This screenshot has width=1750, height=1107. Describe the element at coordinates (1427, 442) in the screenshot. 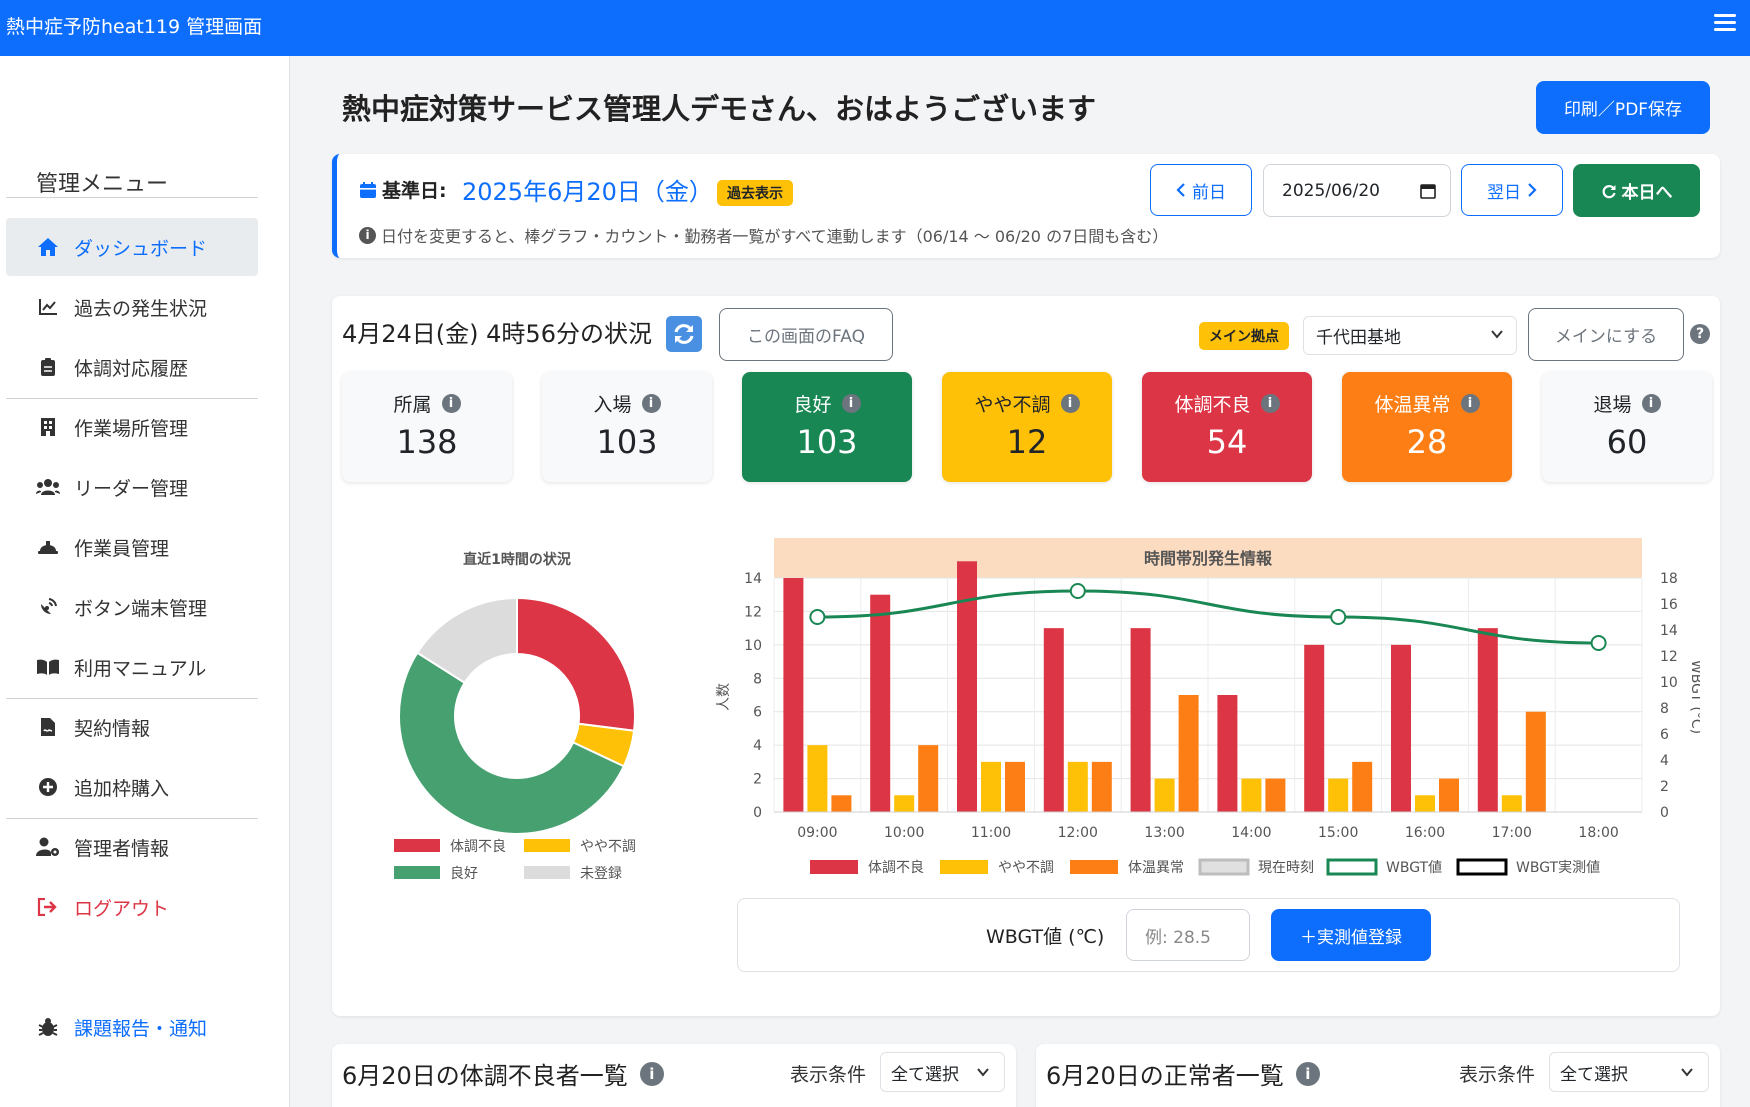

I see `stat-value: 28` at that location.